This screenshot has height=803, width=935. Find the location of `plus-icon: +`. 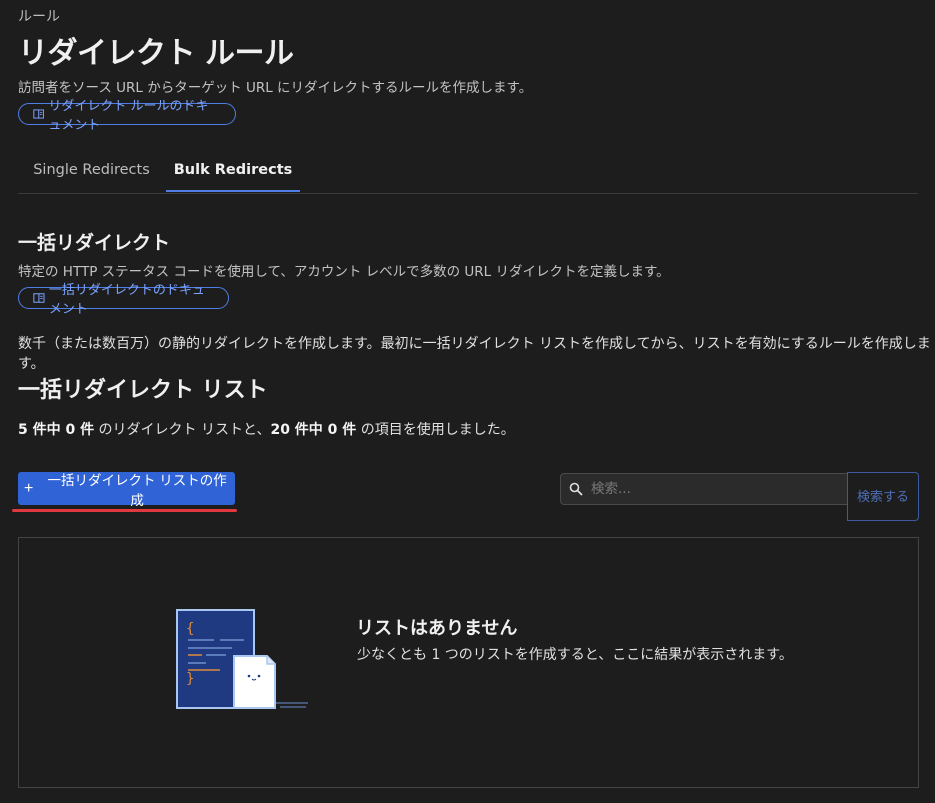

plus-icon: + is located at coordinates (29, 488).